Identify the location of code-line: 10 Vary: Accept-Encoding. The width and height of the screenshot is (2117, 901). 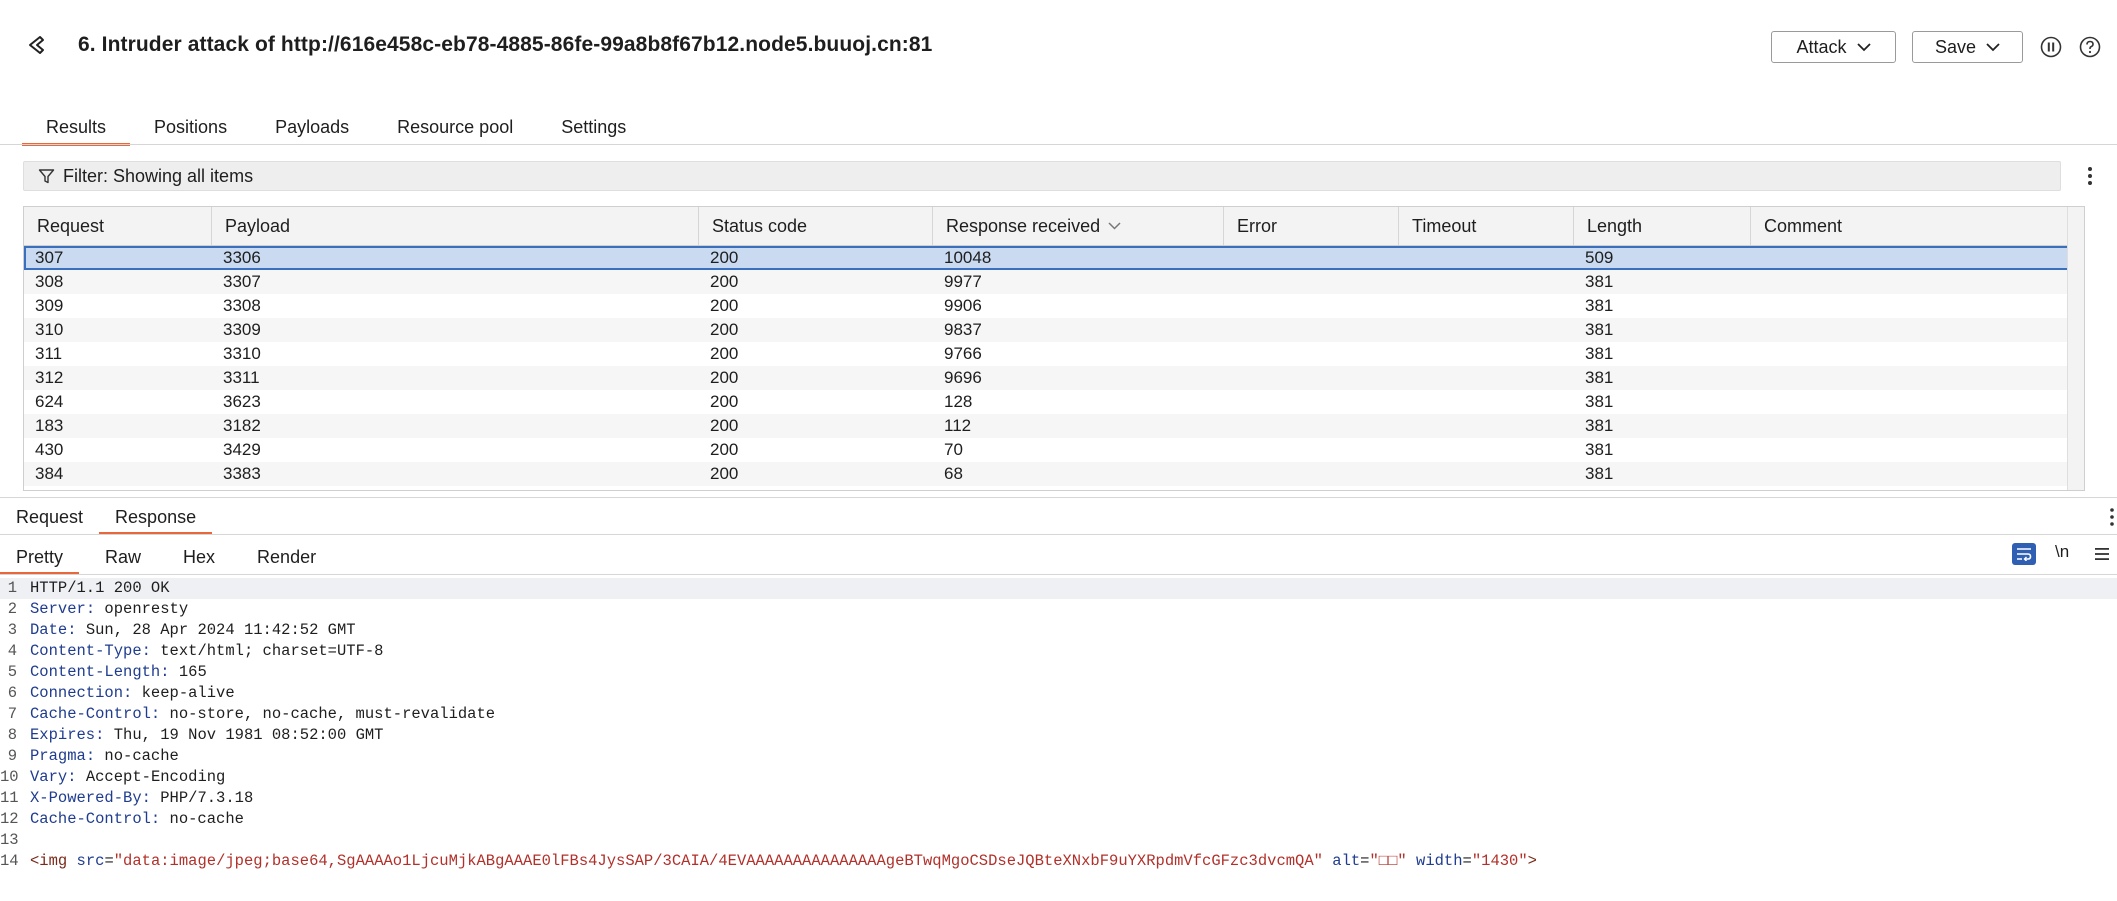
(113, 777).